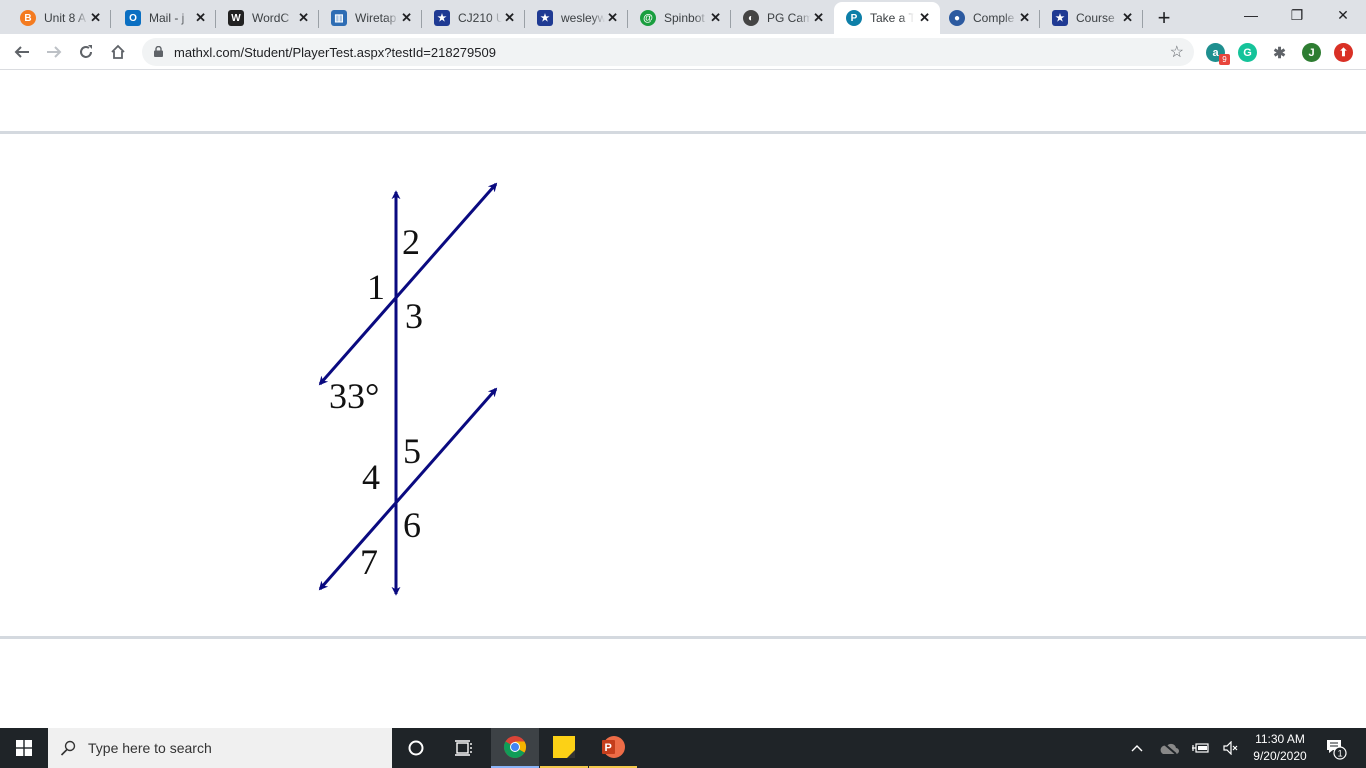 This screenshot has width=1366, height=768. I want to click on battery-charging-icon, so click(1200, 748).